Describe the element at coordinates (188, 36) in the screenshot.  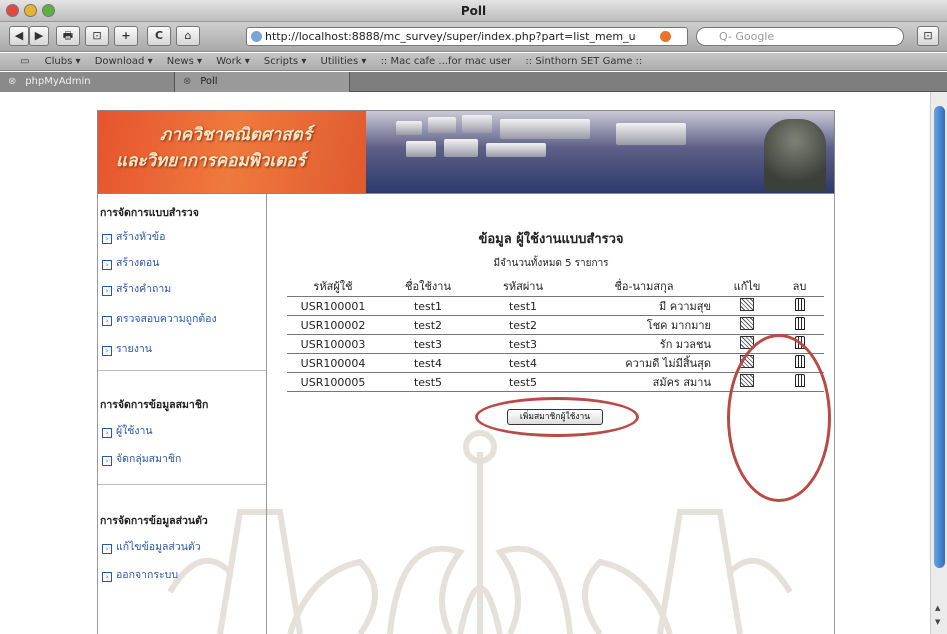
I see `home-button: ⌂` at that location.